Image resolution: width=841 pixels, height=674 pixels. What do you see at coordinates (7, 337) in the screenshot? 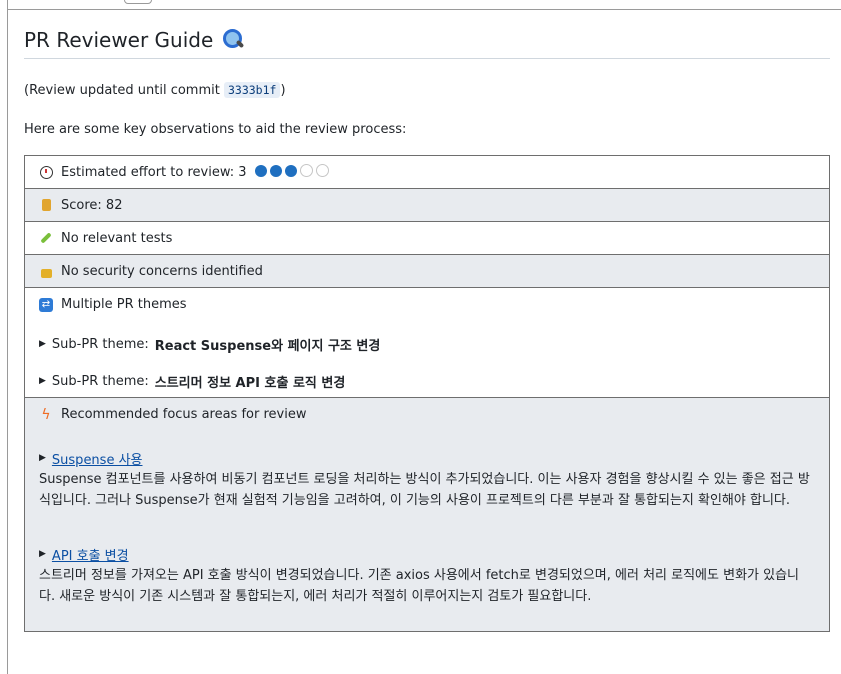
I see `frame-left-border` at bounding box center [7, 337].